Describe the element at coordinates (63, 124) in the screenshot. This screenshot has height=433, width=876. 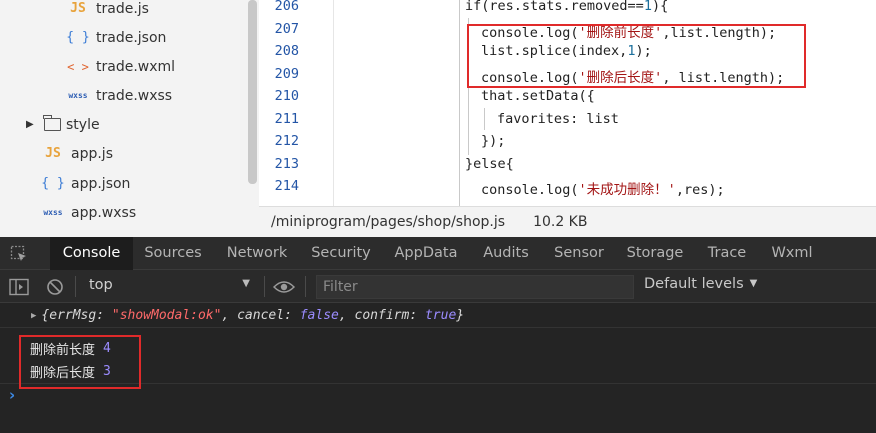
I see `tree-folder-style: ▶ style` at that location.